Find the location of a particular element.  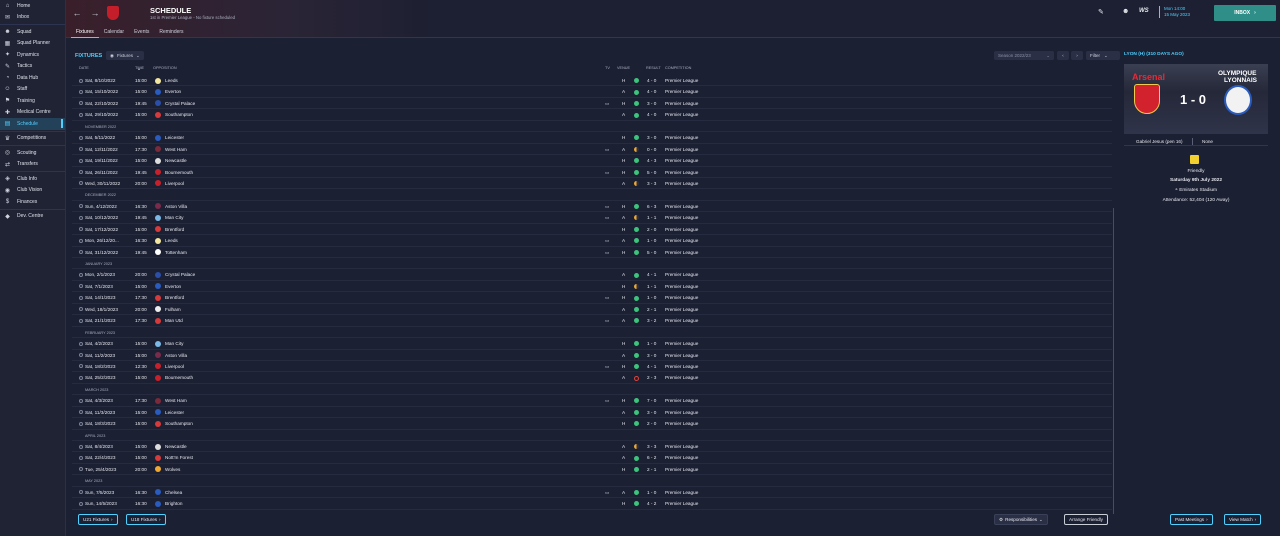

opponent-name: Bournemouth is located at coordinates (179, 172).